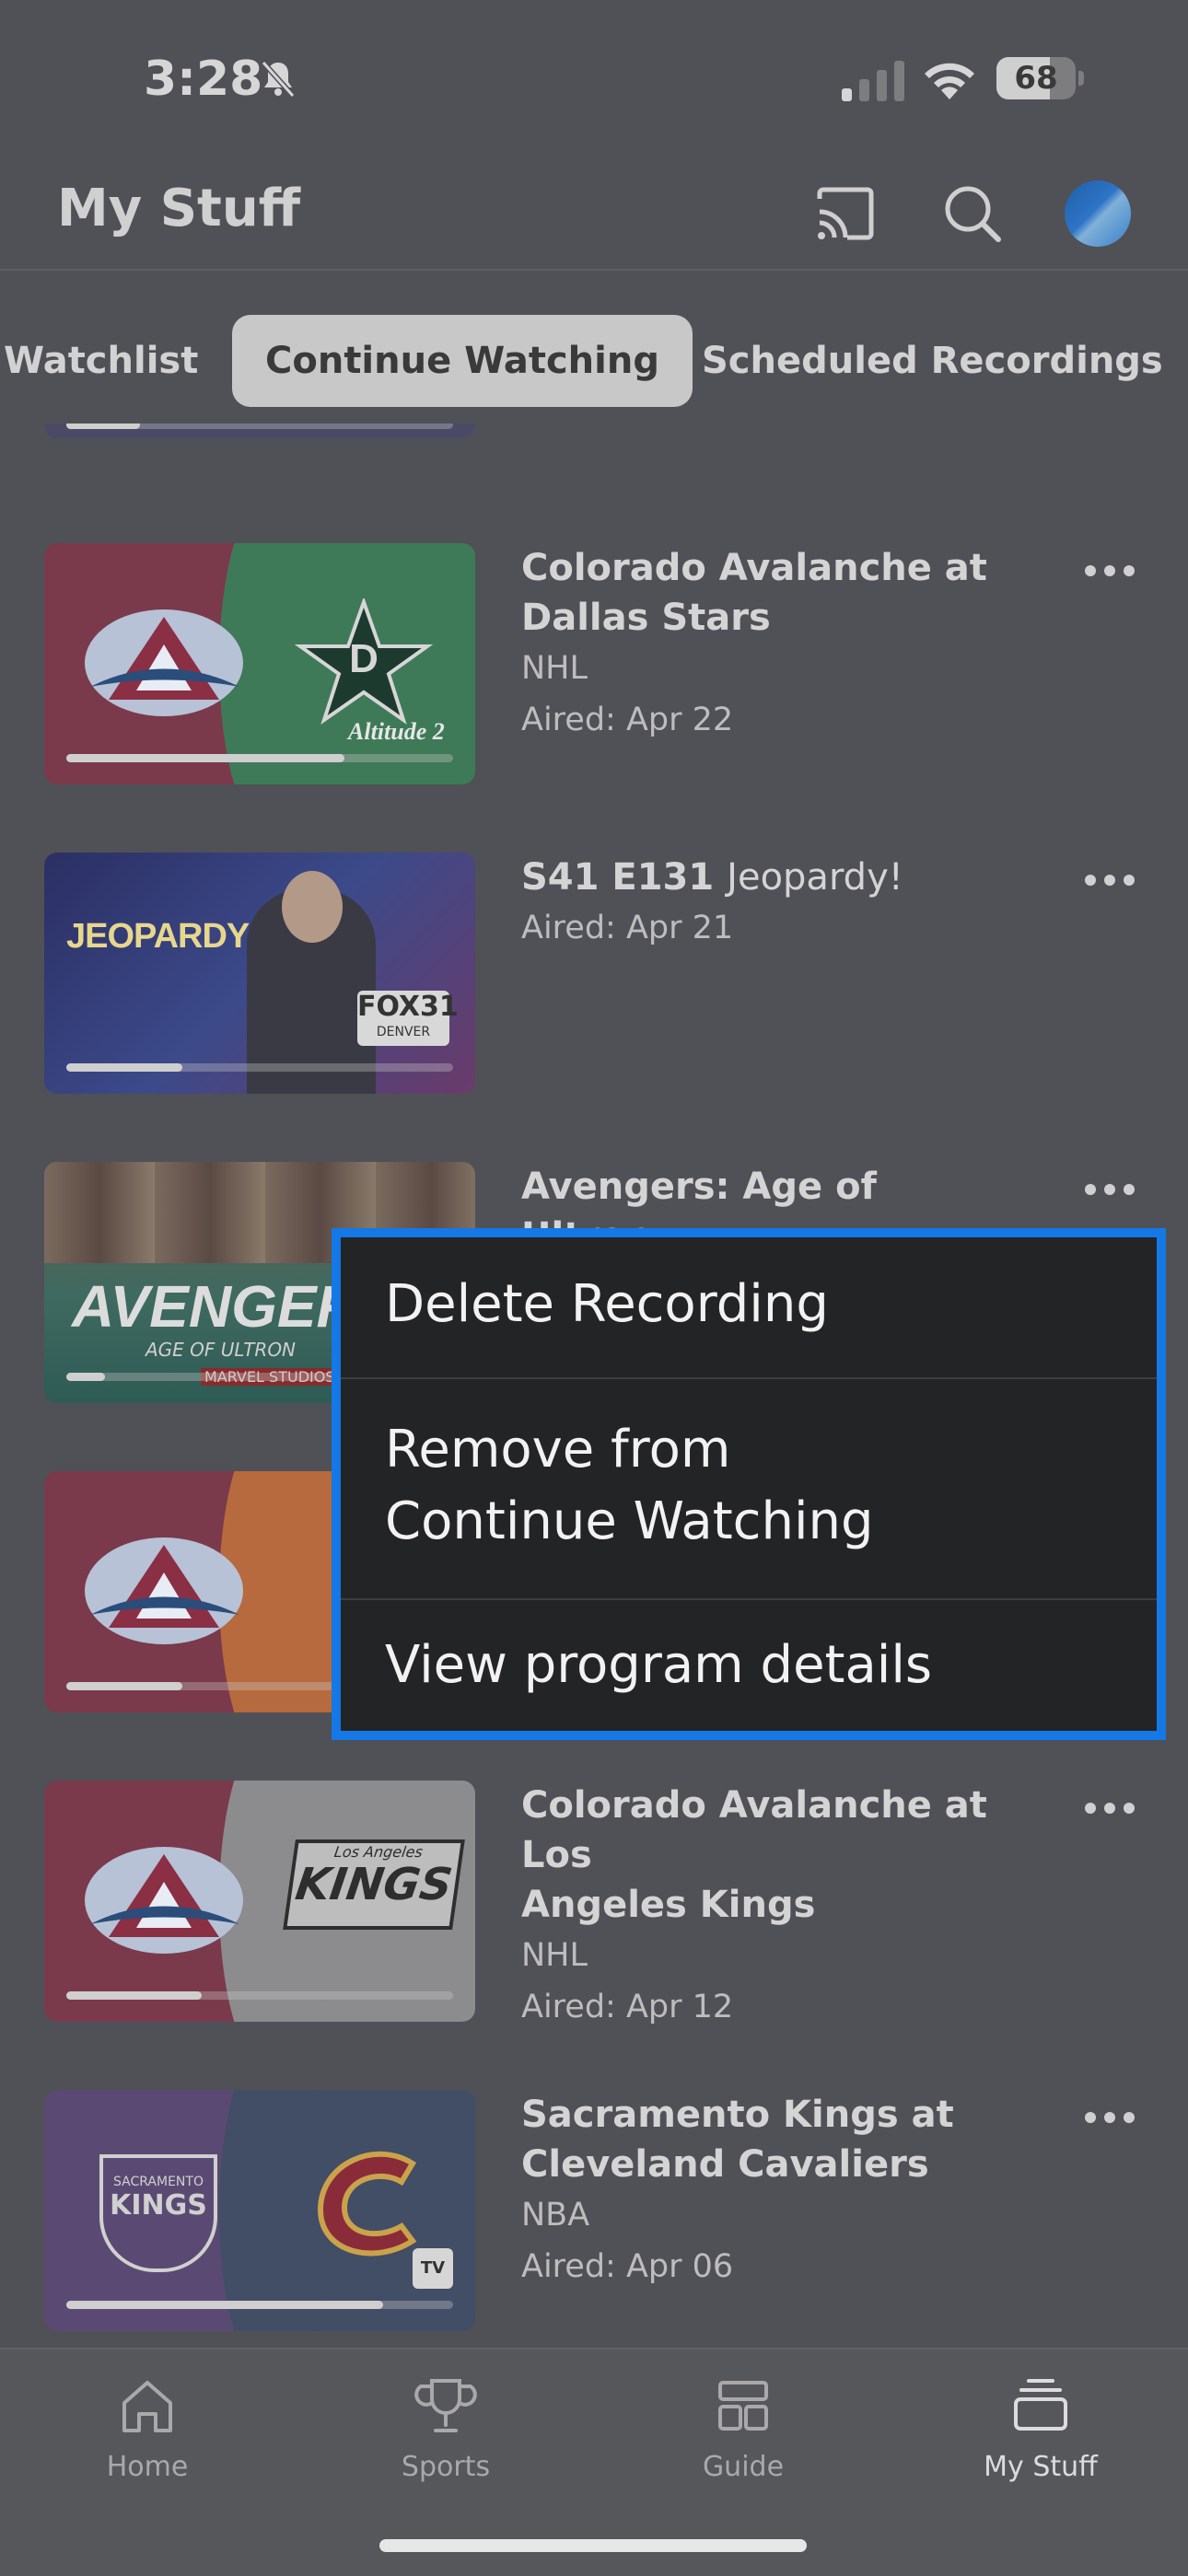 The height and width of the screenshot is (2576, 1188). What do you see at coordinates (594, 78) in the screenshot?
I see `status-bar: 3:28 68` at bounding box center [594, 78].